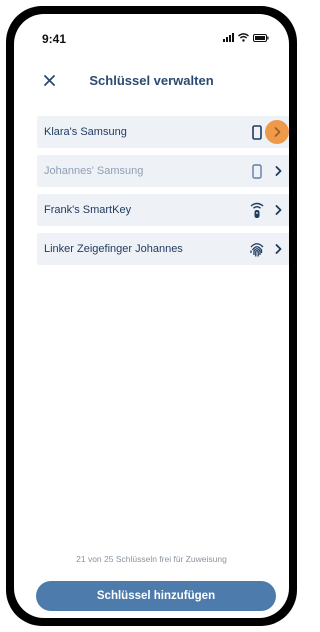 The image size is (320, 632). I want to click on battery-icon, so click(261, 38).